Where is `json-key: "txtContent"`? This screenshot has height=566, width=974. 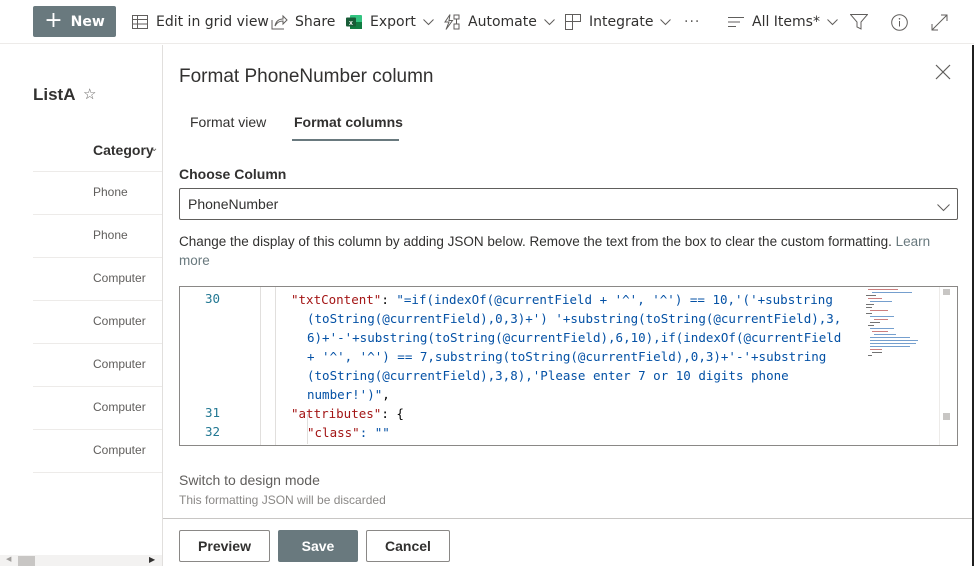 json-key: "txtContent" is located at coordinates (336, 299).